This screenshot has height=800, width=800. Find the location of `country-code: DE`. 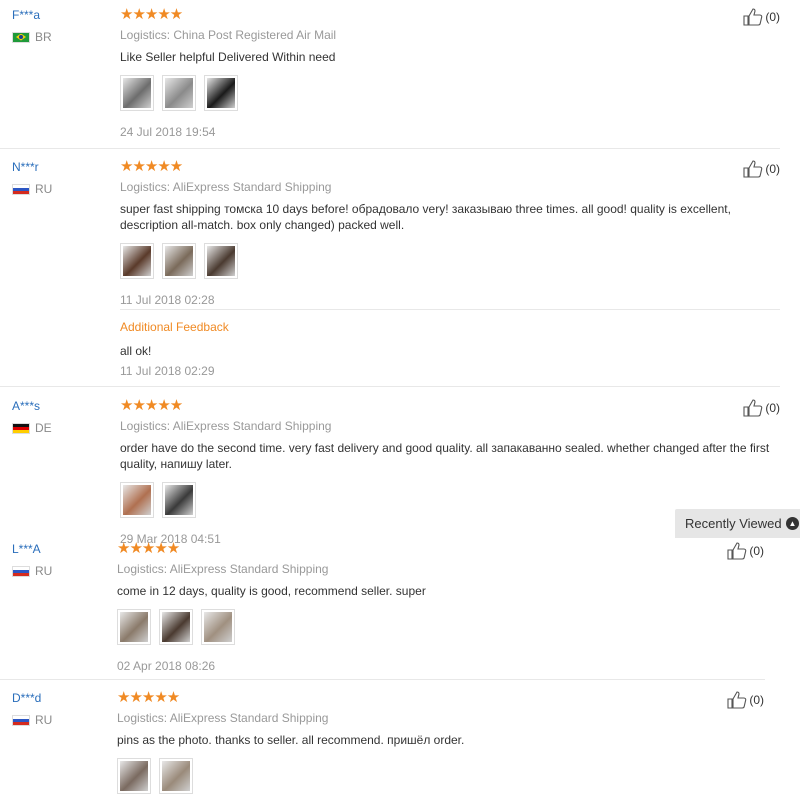

country-code: DE is located at coordinates (43, 428).